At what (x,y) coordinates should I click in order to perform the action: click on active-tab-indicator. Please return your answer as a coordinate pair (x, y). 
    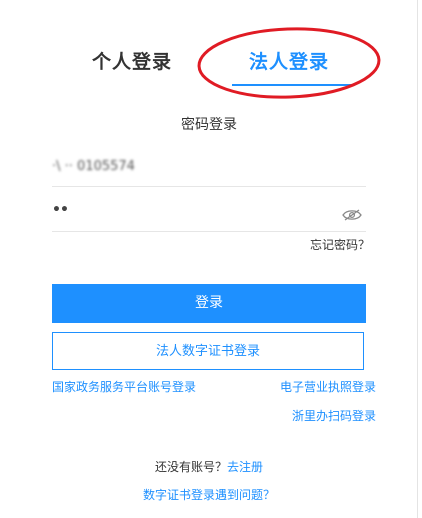
    Looking at the image, I should click on (293, 85).